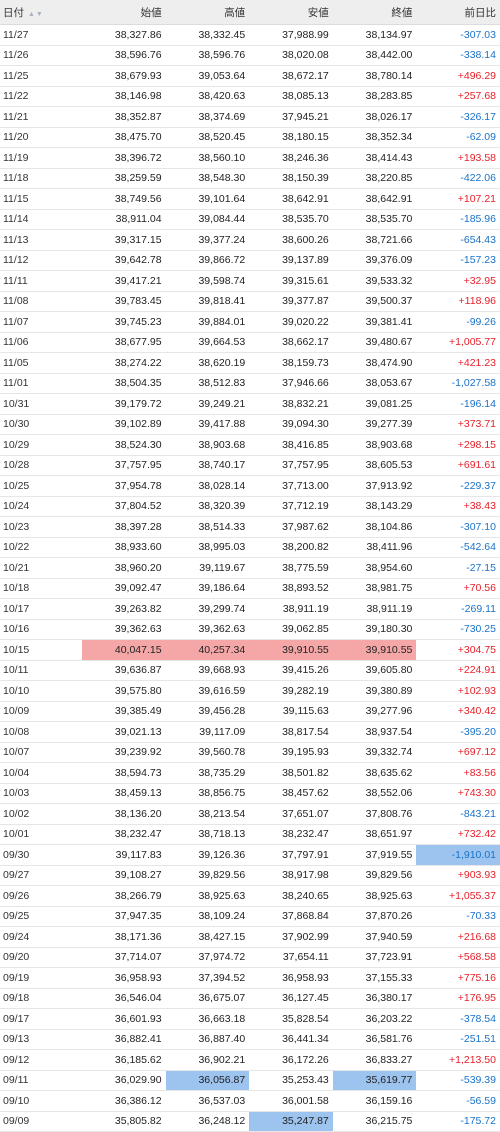 The height and width of the screenshot is (1132, 500). I want to click on cell-open: 39,117.83, so click(124, 855).